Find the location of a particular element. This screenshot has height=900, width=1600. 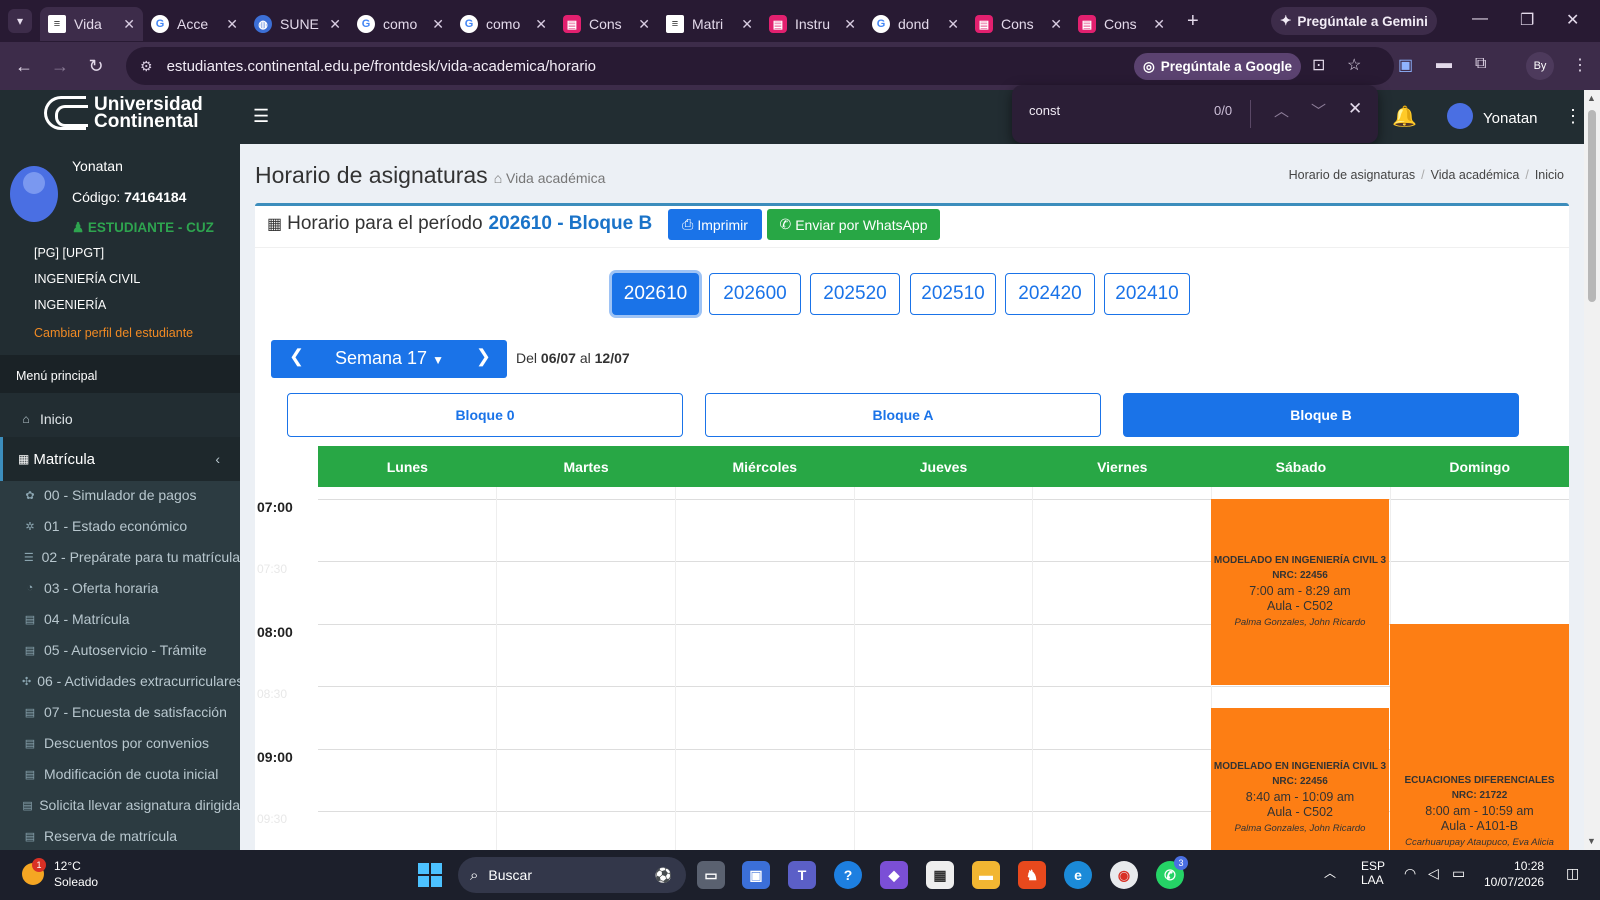

previous-week-icon: ❮ is located at coordinates (296, 356).